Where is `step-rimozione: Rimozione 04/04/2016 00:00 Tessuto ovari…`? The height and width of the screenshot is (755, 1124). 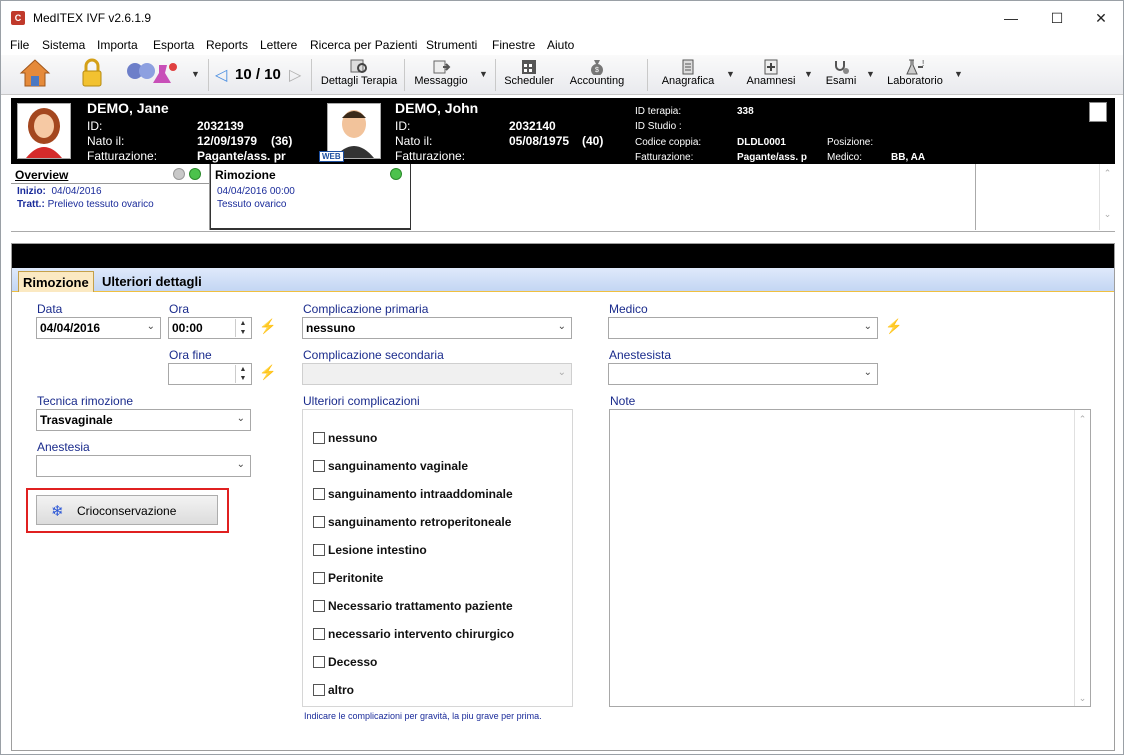 step-rimozione: Rimozione 04/04/2016 00:00 Tessuto ovari… is located at coordinates (310, 197).